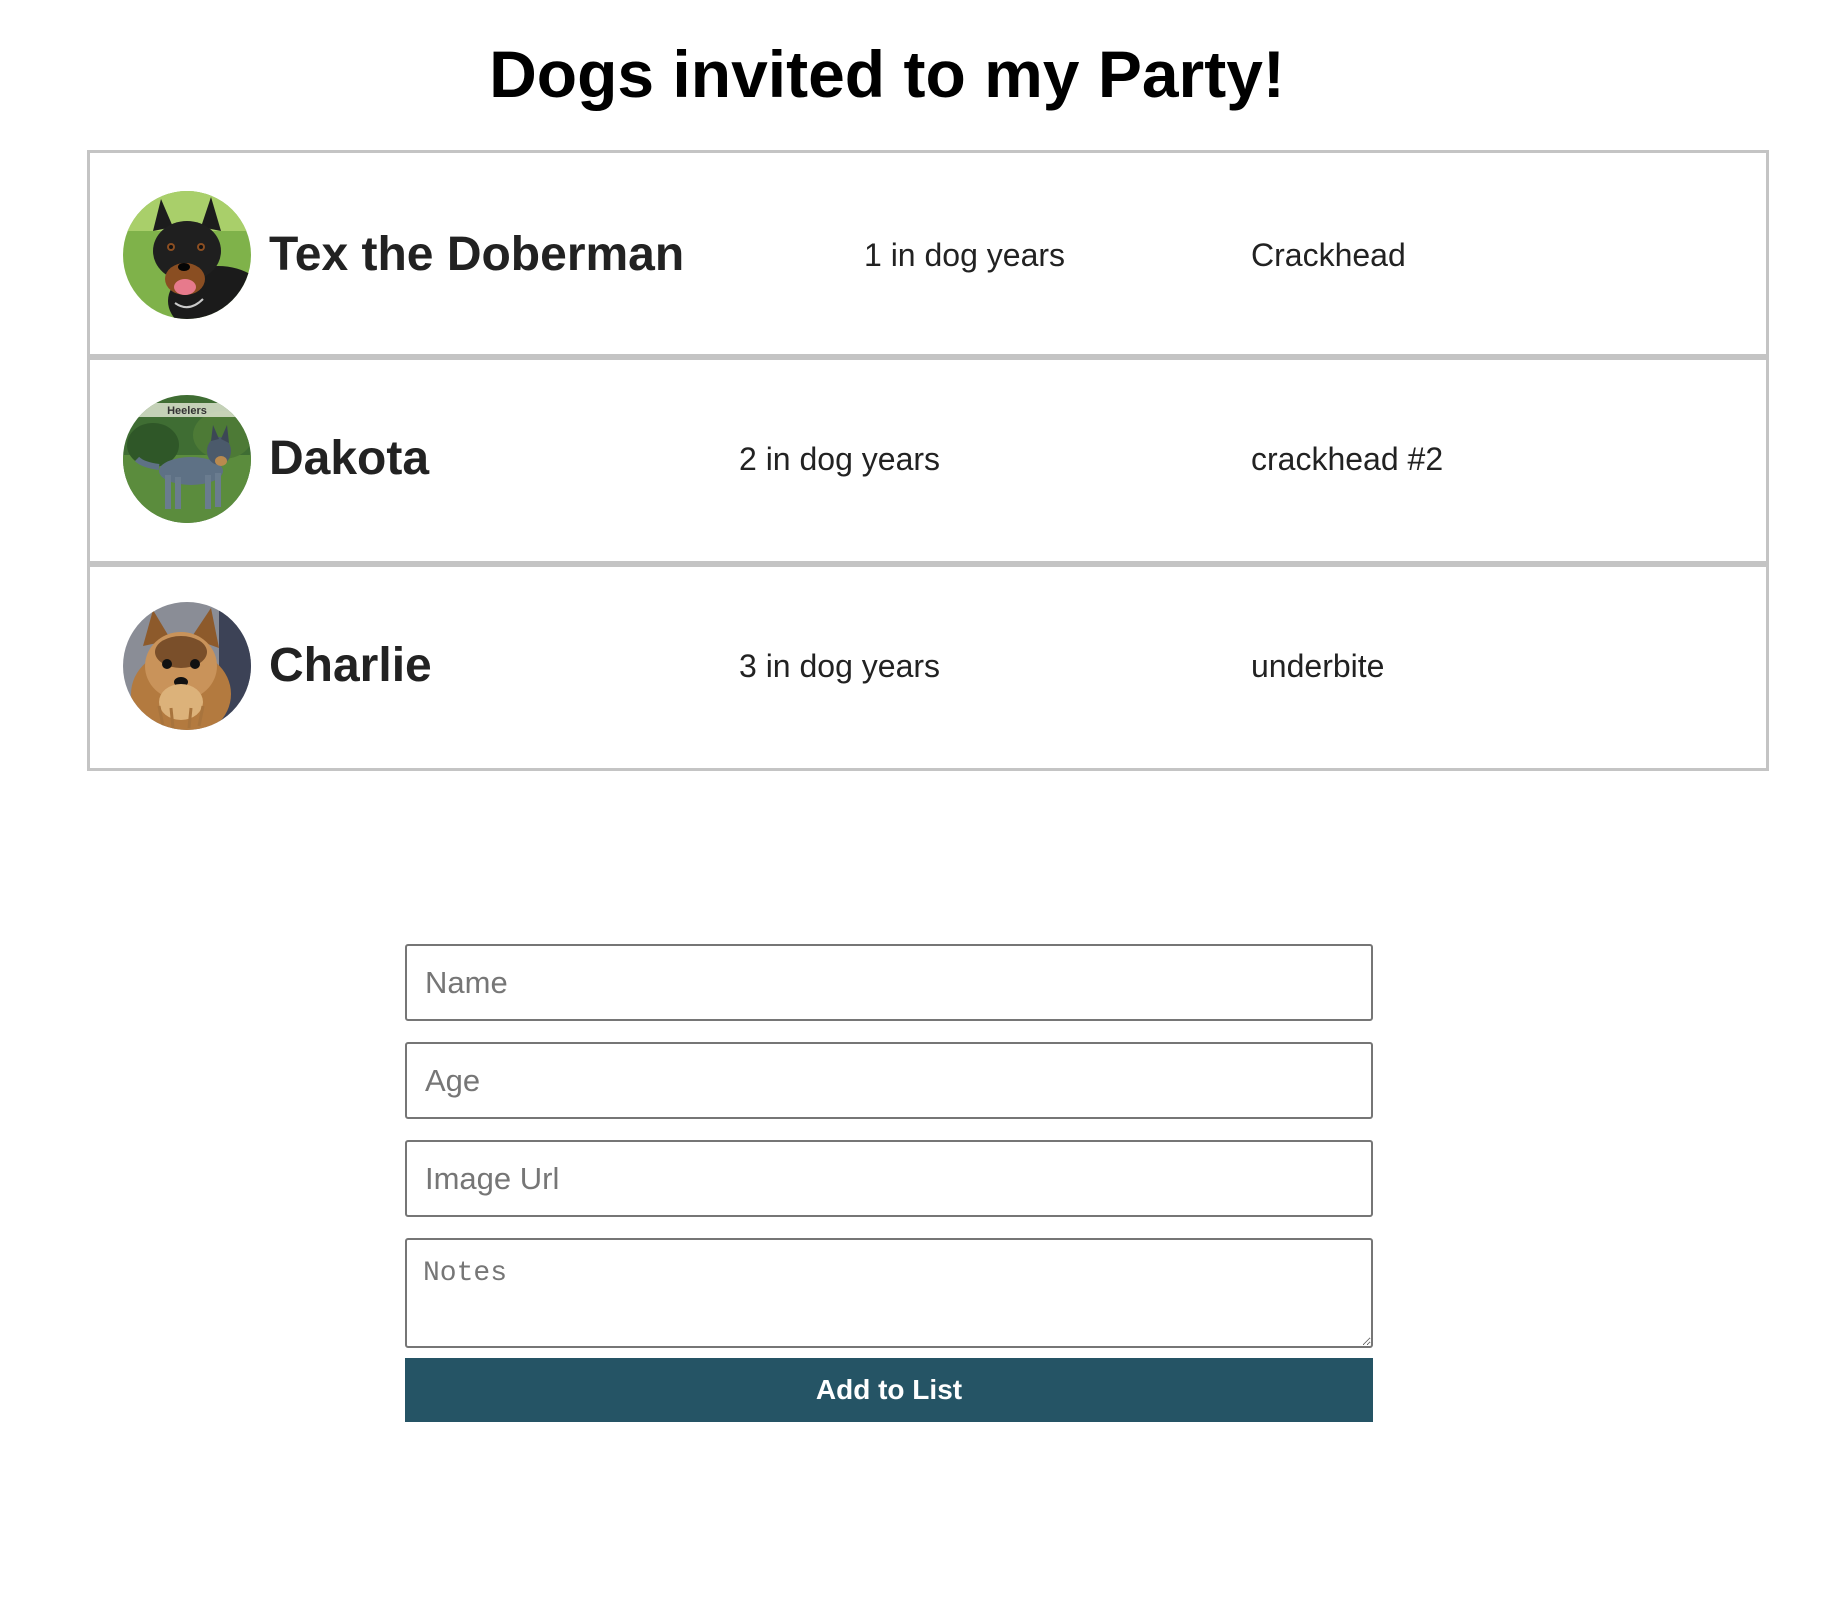 Image resolution: width=1834 pixels, height=1616 pixels. Describe the element at coordinates (887, 74) in the screenshot. I see `page-title: Dogs invited to my Party!` at that location.